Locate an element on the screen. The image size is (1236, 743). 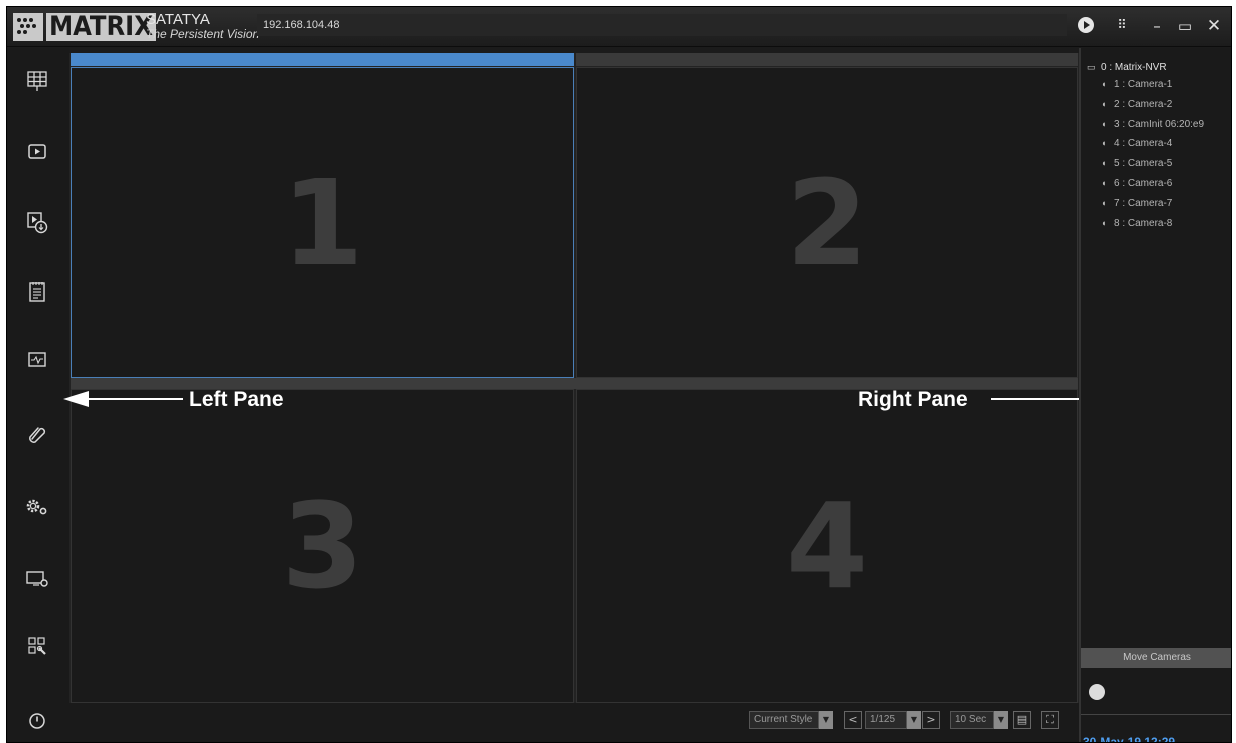
camera-item: ◖ 1 : Camera-1 is located at coordinates (1145, 85).